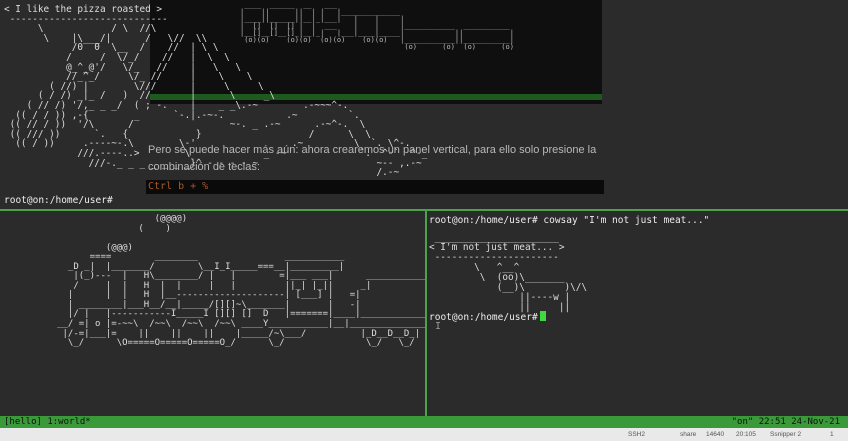 The width and height of the screenshot is (848, 441). Describe the element at coordinates (688, 434) in the screenshot. I see `taskbar-item: share` at that location.